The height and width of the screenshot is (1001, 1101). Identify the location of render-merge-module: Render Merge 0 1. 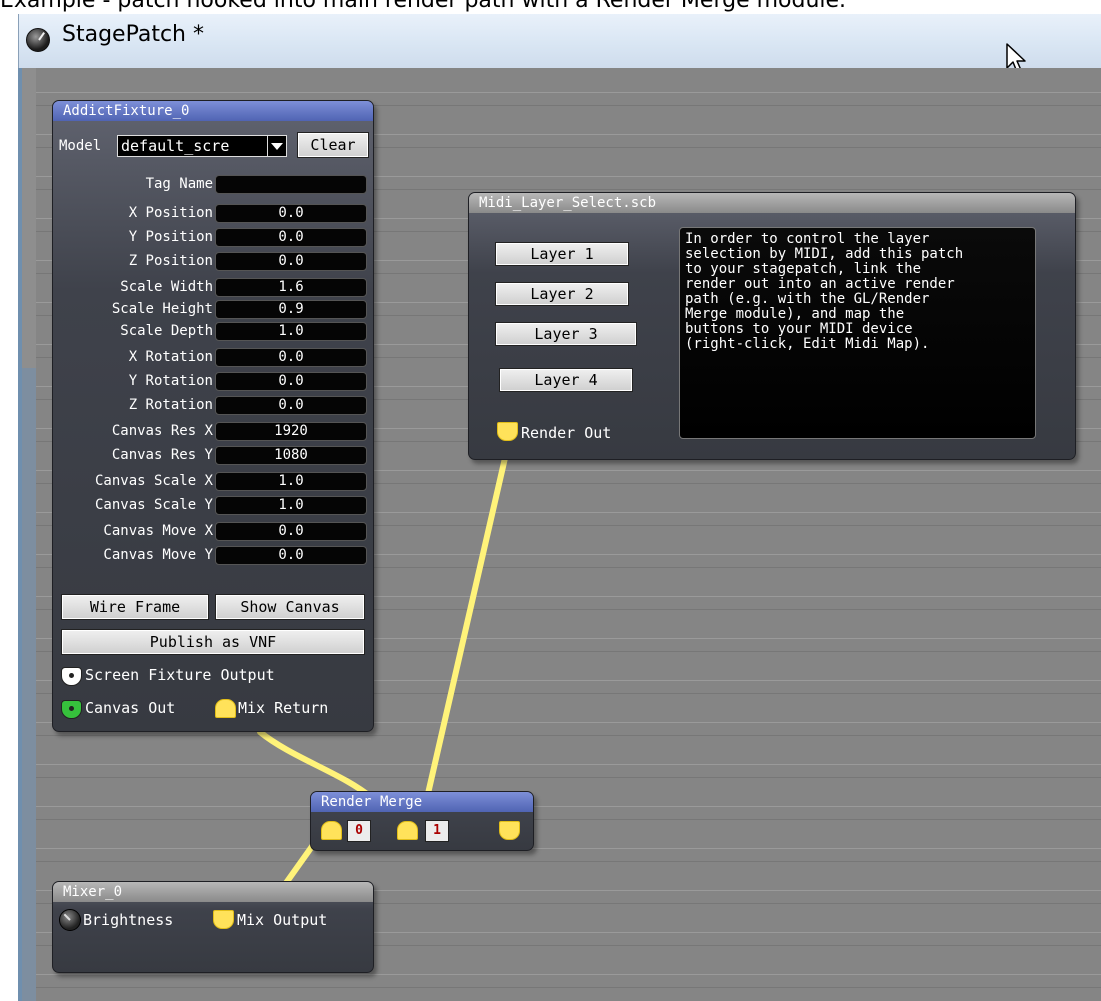
(422, 821).